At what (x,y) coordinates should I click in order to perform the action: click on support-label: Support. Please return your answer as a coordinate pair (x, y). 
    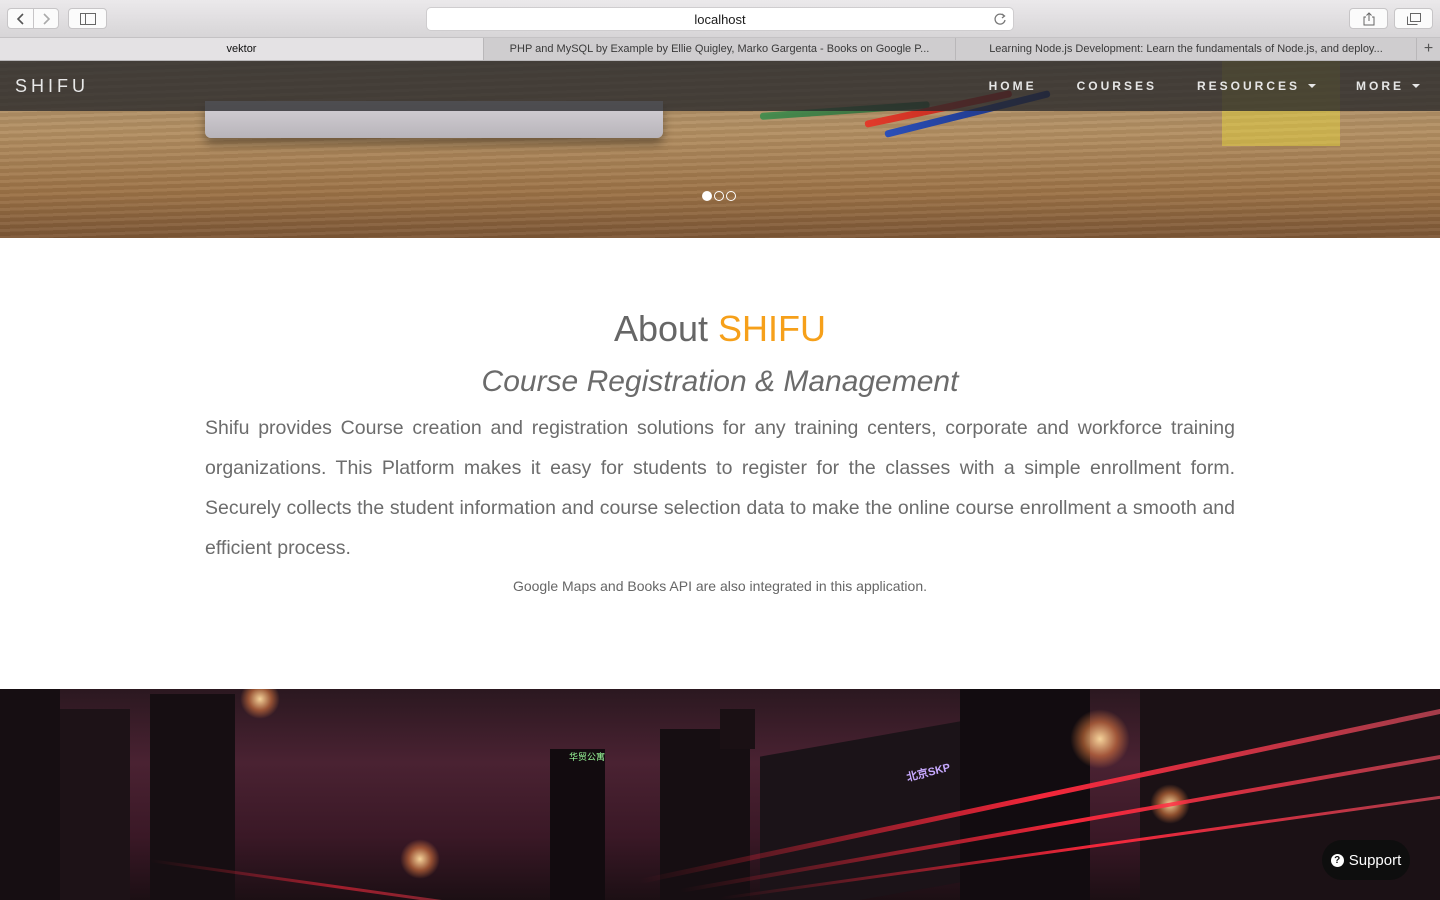
    Looking at the image, I should click on (1375, 860).